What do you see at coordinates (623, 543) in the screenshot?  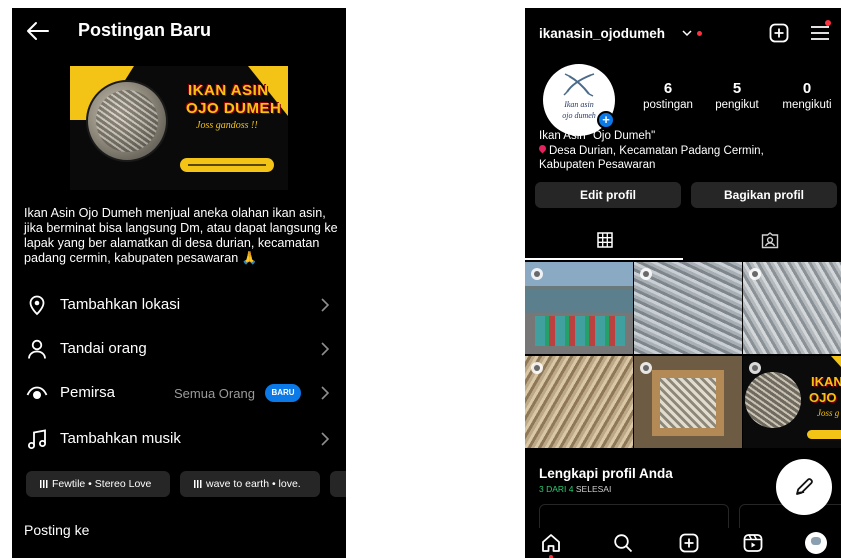 I see `search-icon` at bounding box center [623, 543].